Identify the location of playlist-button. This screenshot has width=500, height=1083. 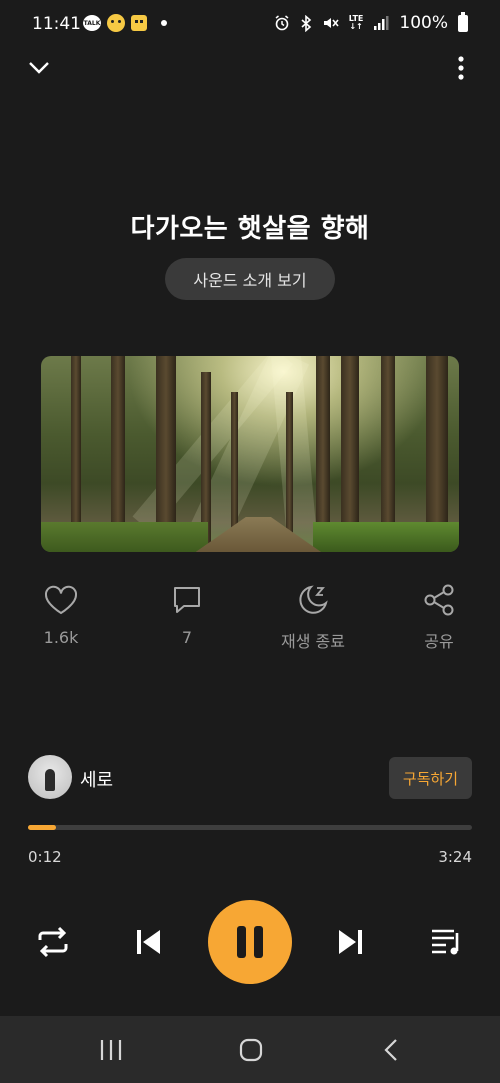
(447, 942).